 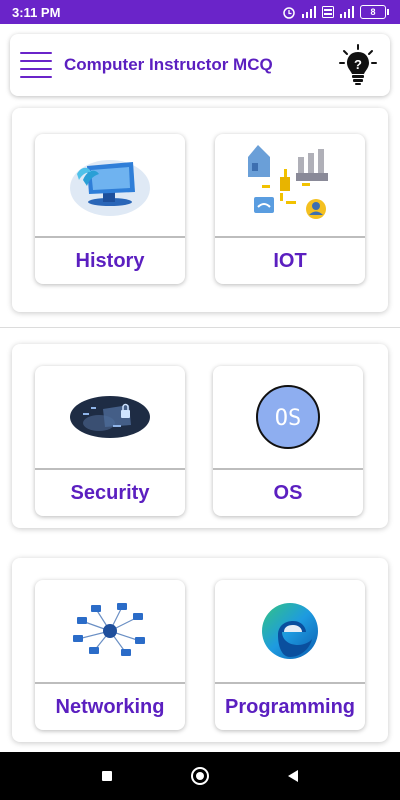 I want to click on category-label-programming: Programming, so click(x=290, y=706).